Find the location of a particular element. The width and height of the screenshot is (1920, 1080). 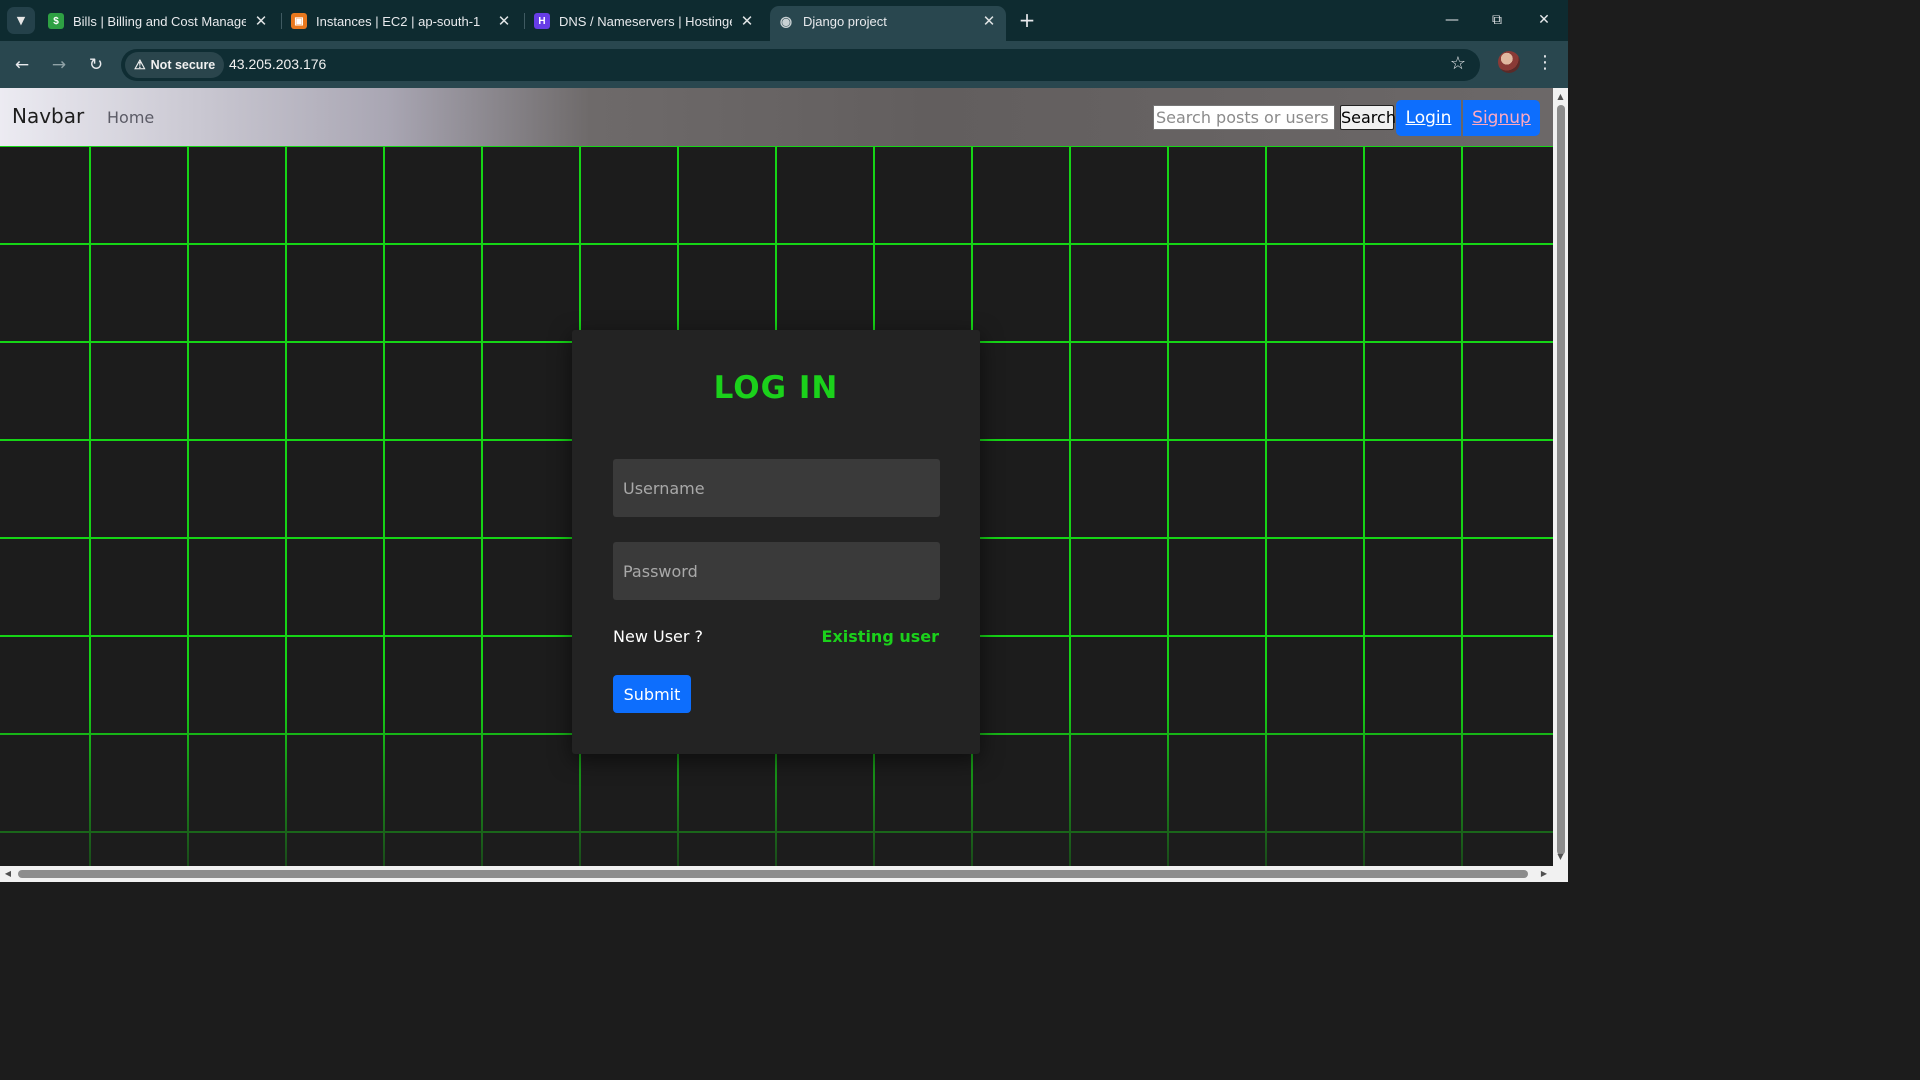

search-input is located at coordinates (1244, 117).